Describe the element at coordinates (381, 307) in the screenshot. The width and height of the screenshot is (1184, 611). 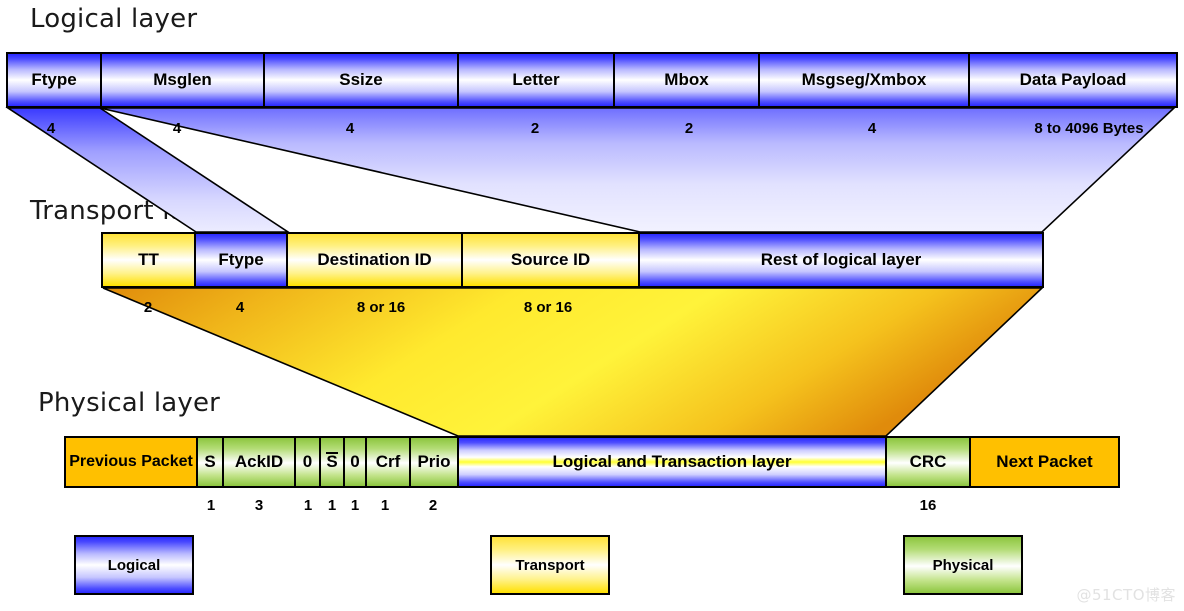
I see `transport-size-destination-id: 8 or 16` at that location.